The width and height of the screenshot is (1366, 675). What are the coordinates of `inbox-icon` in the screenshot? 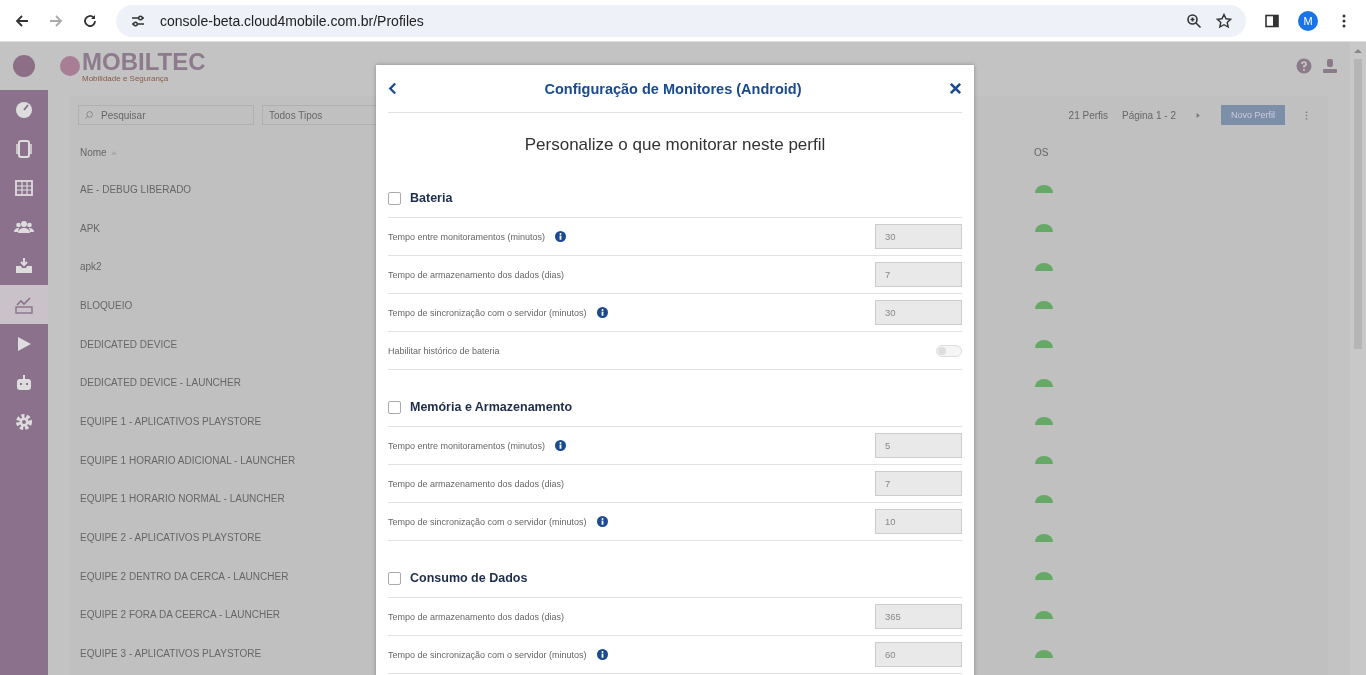 It's located at (24, 265).